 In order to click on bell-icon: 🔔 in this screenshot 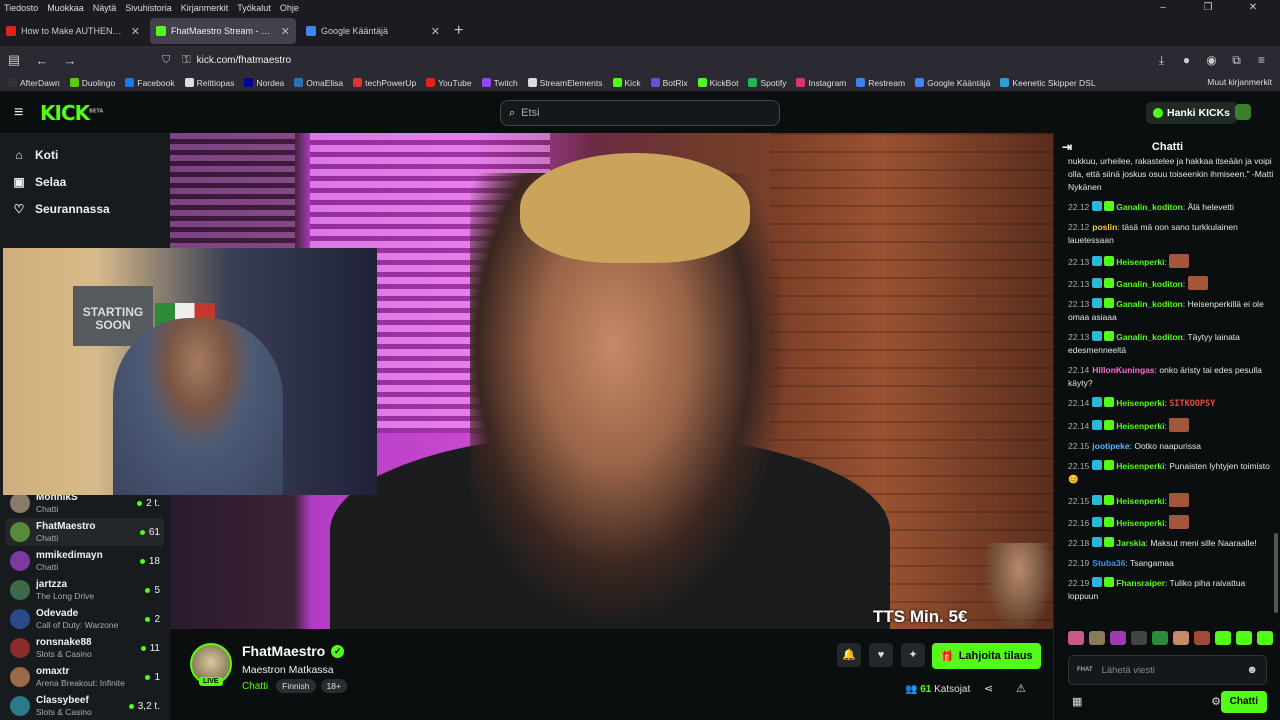, I will do `click(849, 655)`.